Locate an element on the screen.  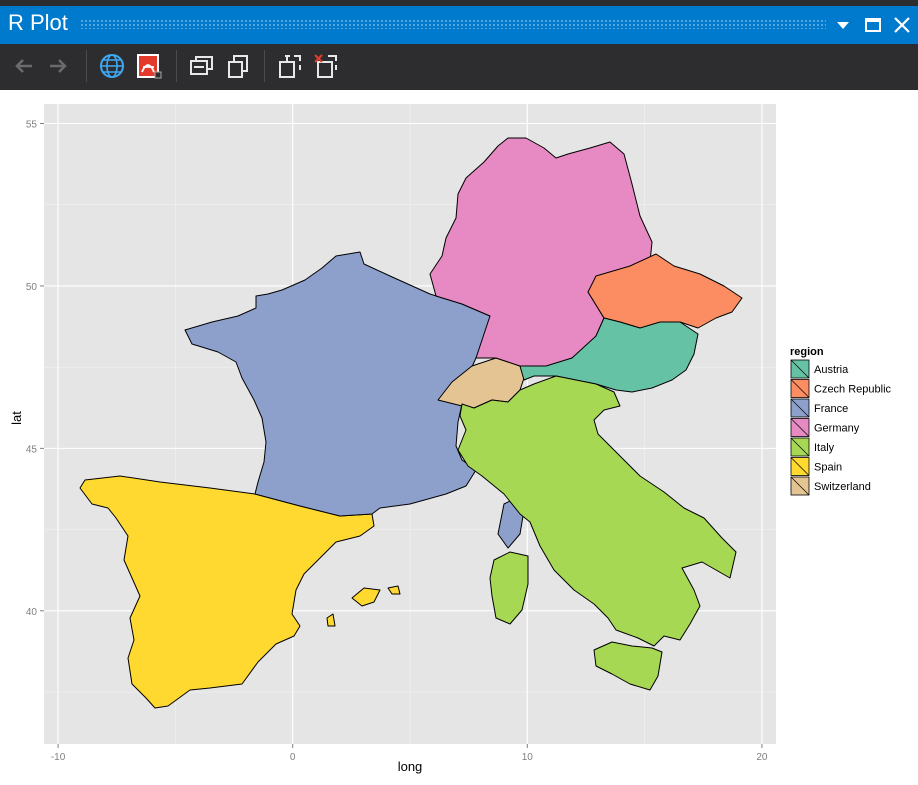
x-tick-label: 10 is located at coordinates (528, 757).